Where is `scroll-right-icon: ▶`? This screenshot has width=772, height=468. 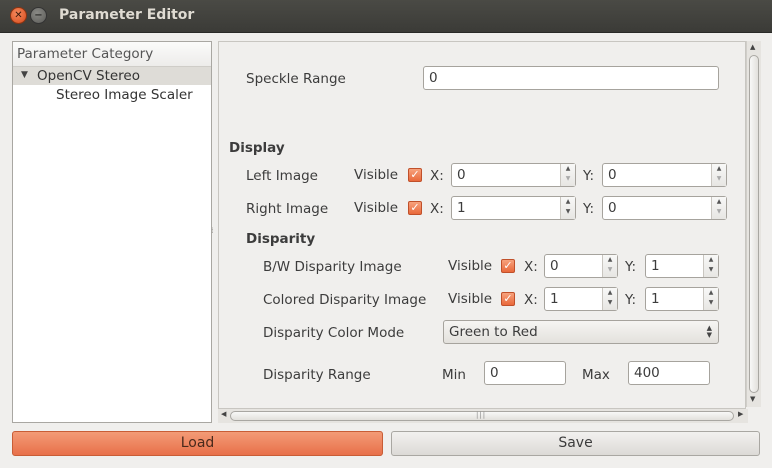
scroll-right-icon: ▶ is located at coordinates (740, 414).